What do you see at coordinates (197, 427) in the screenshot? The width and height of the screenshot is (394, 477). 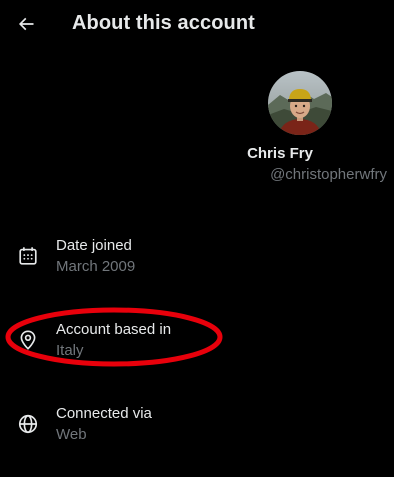 I see `detail-row-connected-via: Connected via Web` at bounding box center [197, 427].